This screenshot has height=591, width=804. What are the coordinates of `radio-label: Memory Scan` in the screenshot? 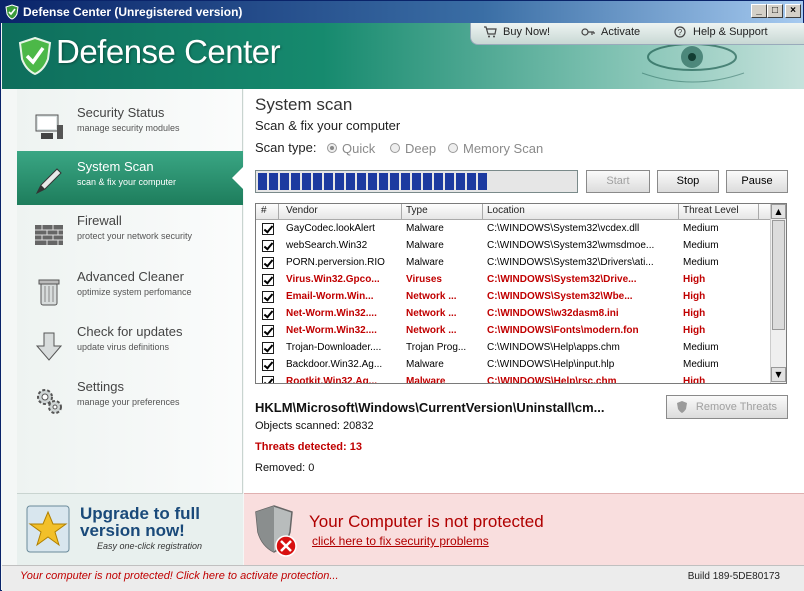 It's located at (503, 148).